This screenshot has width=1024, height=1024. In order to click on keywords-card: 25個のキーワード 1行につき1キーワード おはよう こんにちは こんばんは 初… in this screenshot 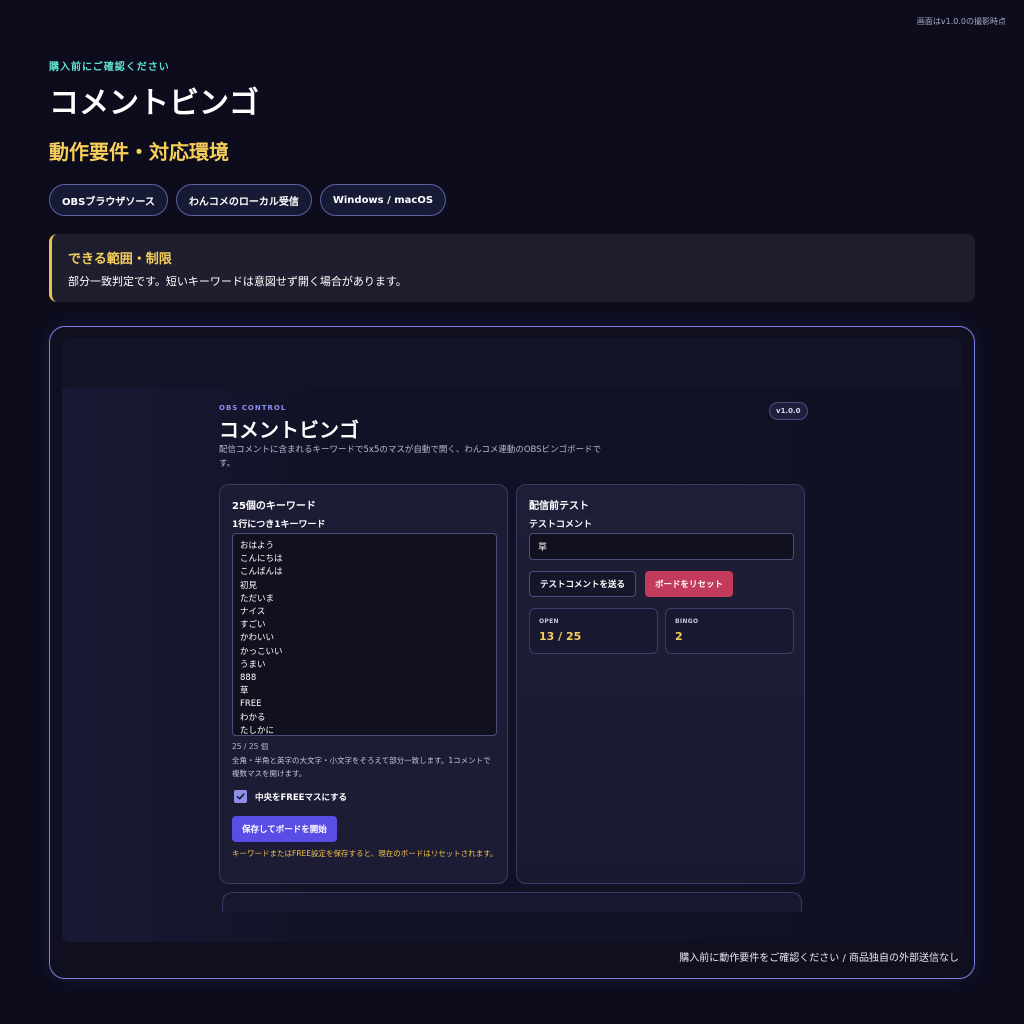, I will do `click(363, 684)`.